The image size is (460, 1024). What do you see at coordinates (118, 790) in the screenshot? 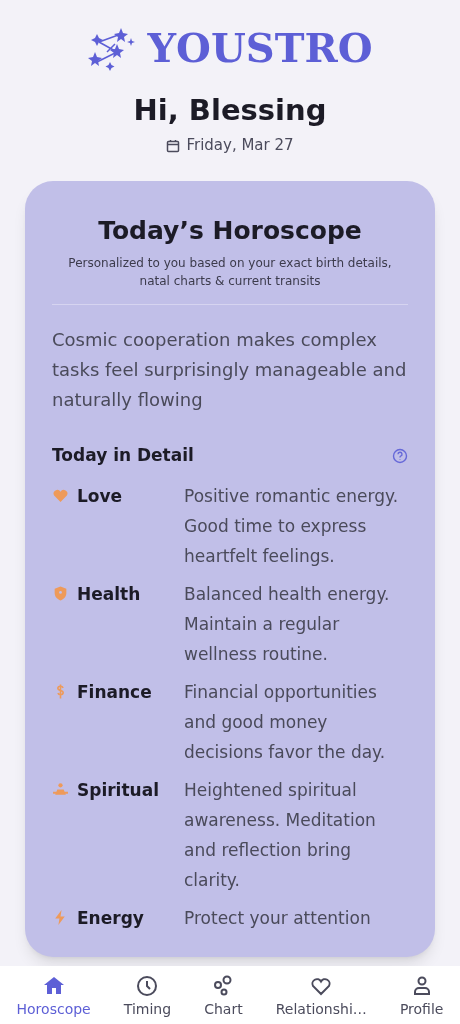
I see `detail-label: Spiritual` at bounding box center [118, 790].